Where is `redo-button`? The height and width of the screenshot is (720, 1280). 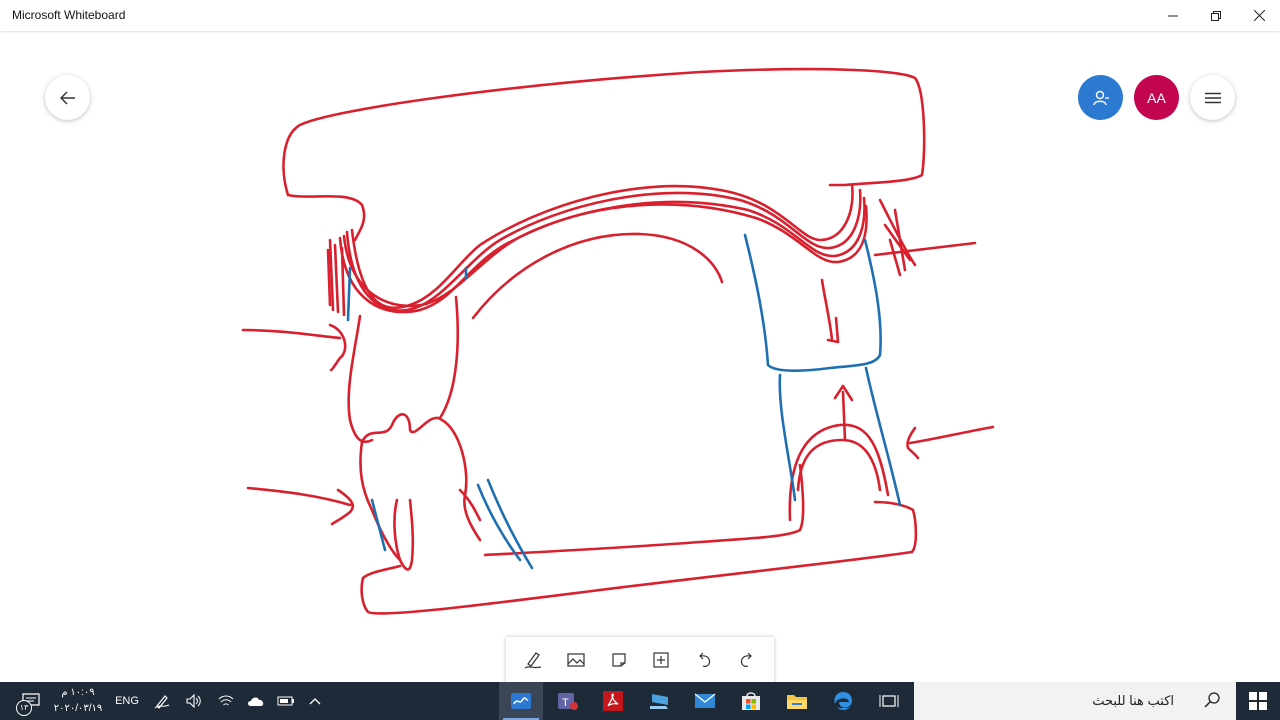
redo-button is located at coordinates (747, 660).